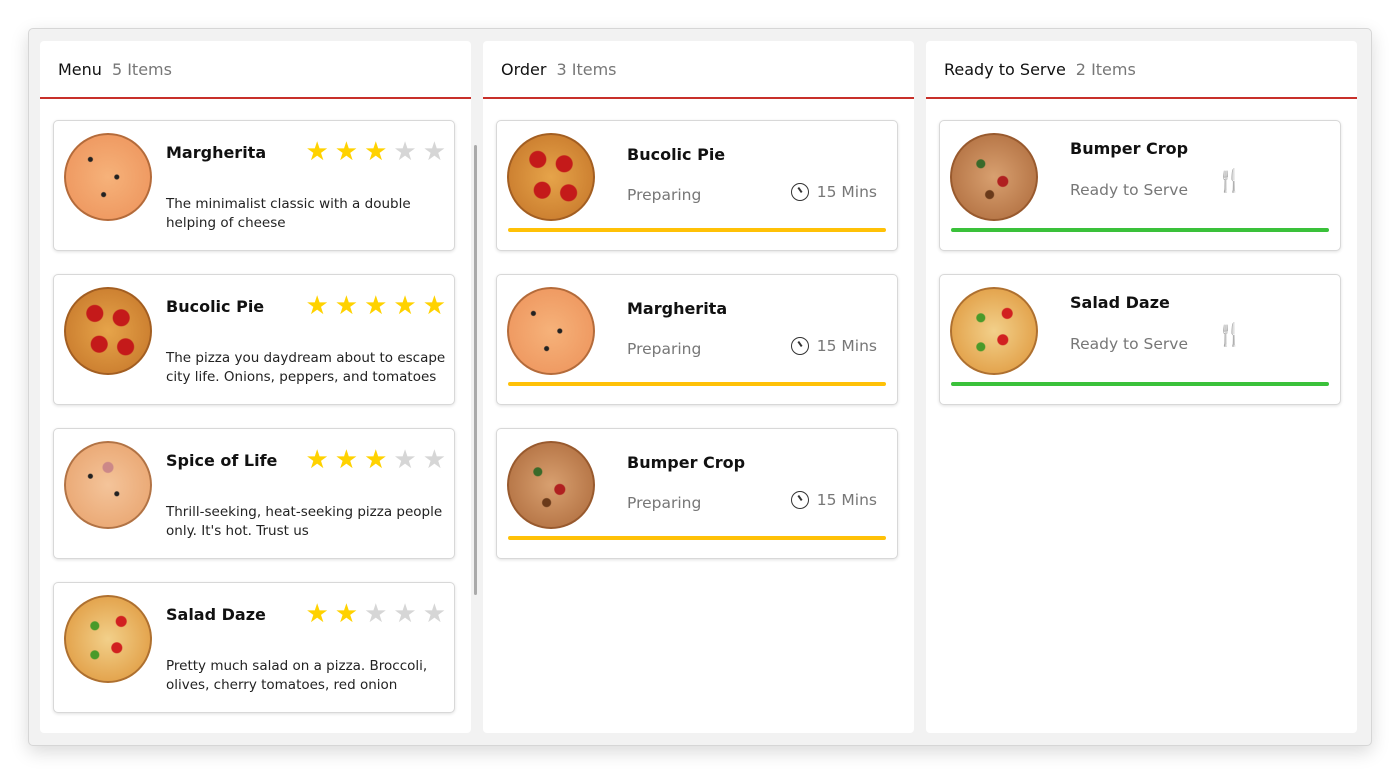  Describe the element at coordinates (222, 460) in the screenshot. I see `pizza-name: Spice of Life` at that location.